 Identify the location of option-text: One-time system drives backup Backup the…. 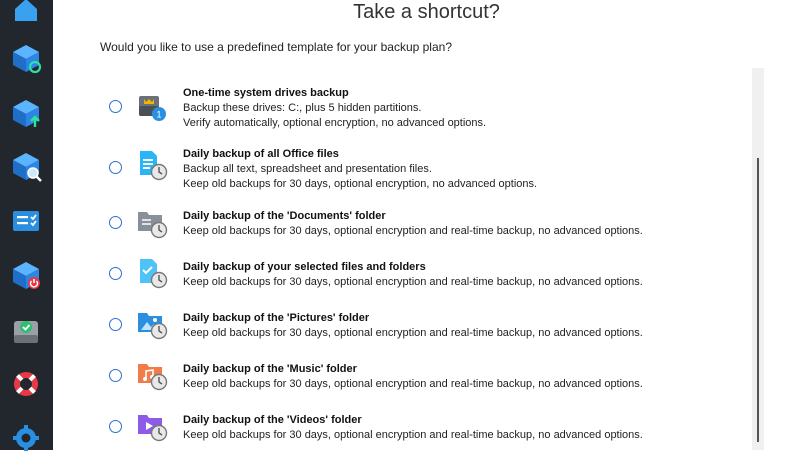
(334, 108).